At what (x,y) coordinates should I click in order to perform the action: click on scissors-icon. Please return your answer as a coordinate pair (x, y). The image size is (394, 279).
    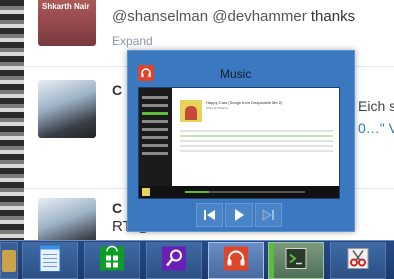
    Looking at the image, I should click on (358, 260).